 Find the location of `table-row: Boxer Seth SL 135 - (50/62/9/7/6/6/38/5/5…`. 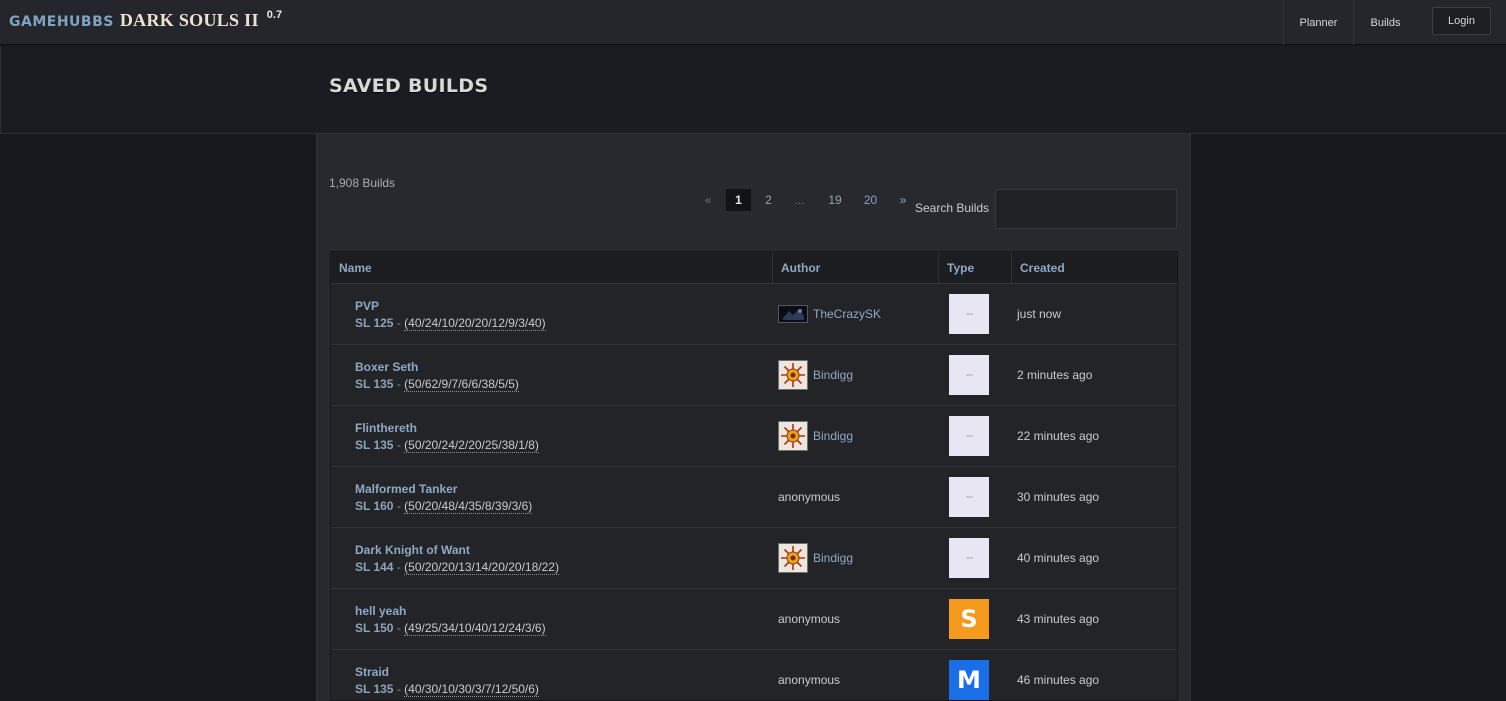

table-row: Boxer Seth SL 135 - (50/62/9/7/6/6/38/5/5… is located at coordinates (754, 375).